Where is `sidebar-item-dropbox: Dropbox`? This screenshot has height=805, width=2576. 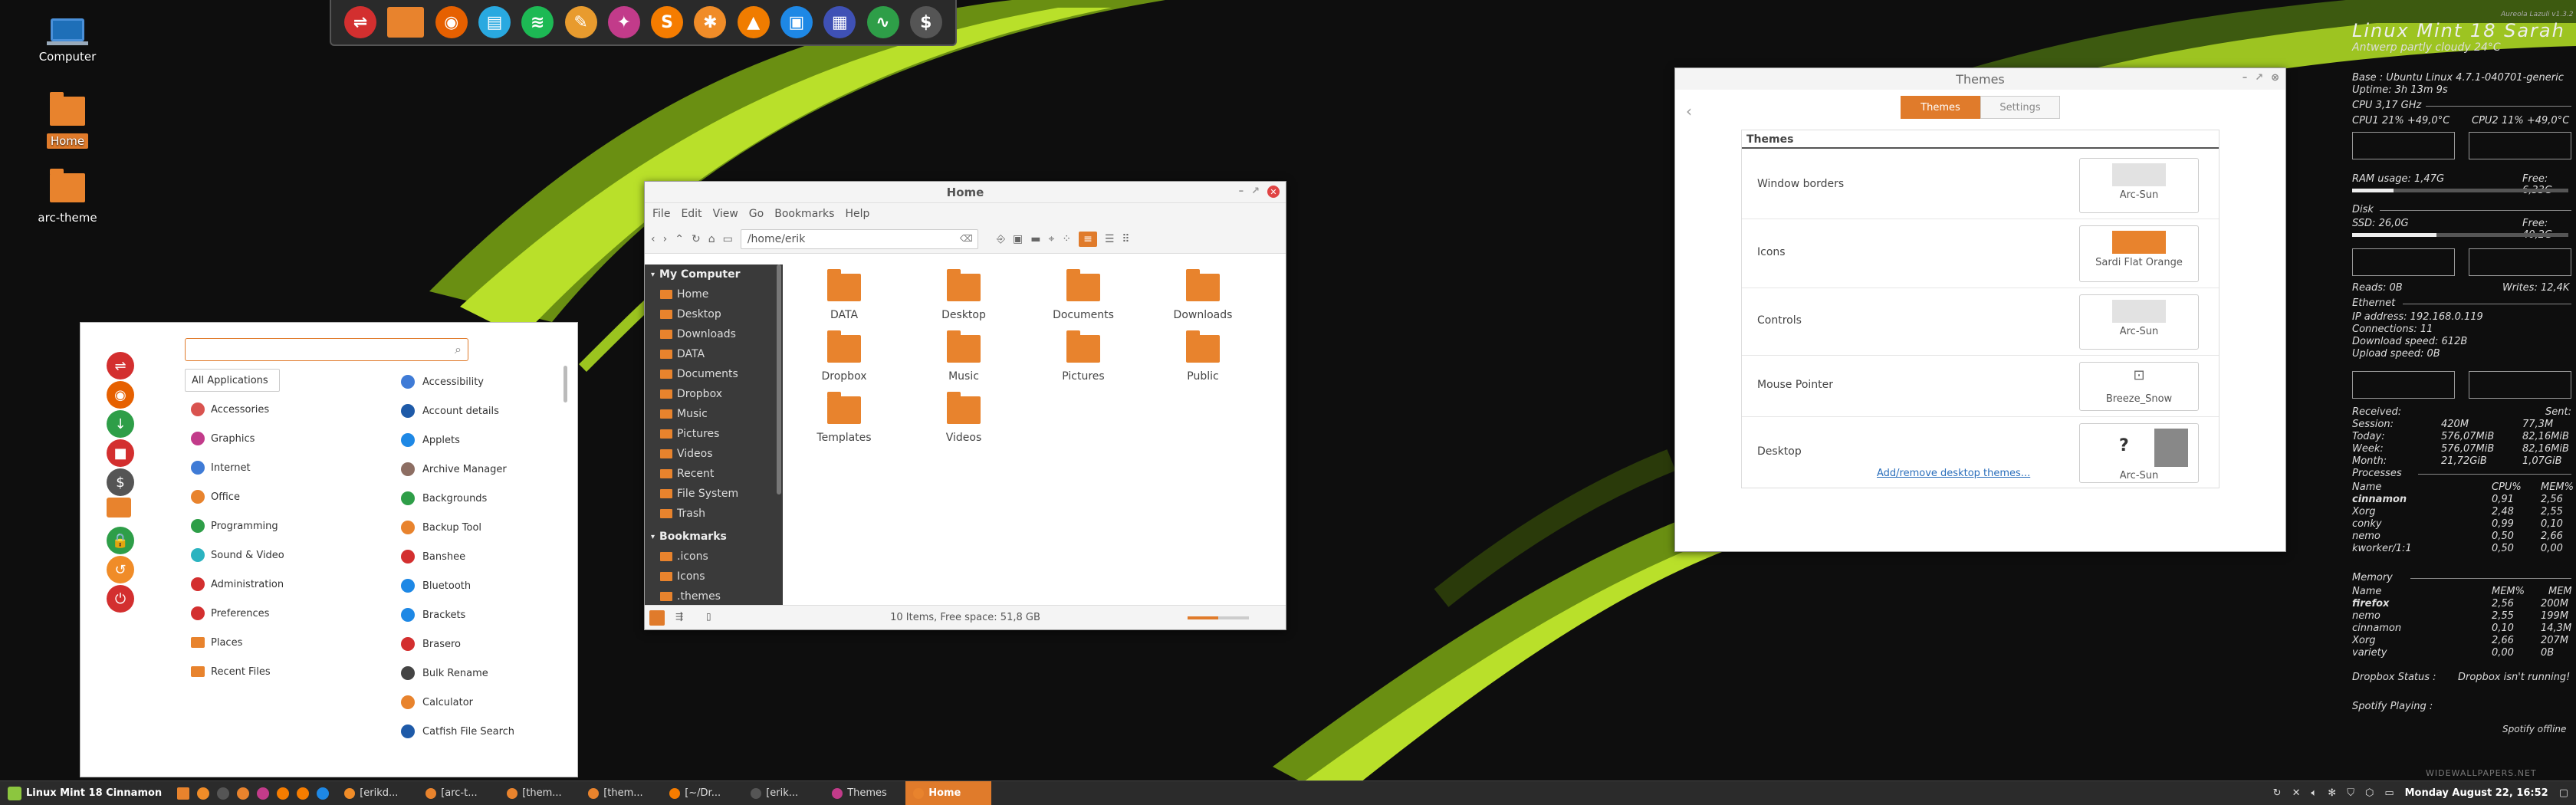
sidebar-item-dropbox: Dropbox is located at coordinates (714, 394).